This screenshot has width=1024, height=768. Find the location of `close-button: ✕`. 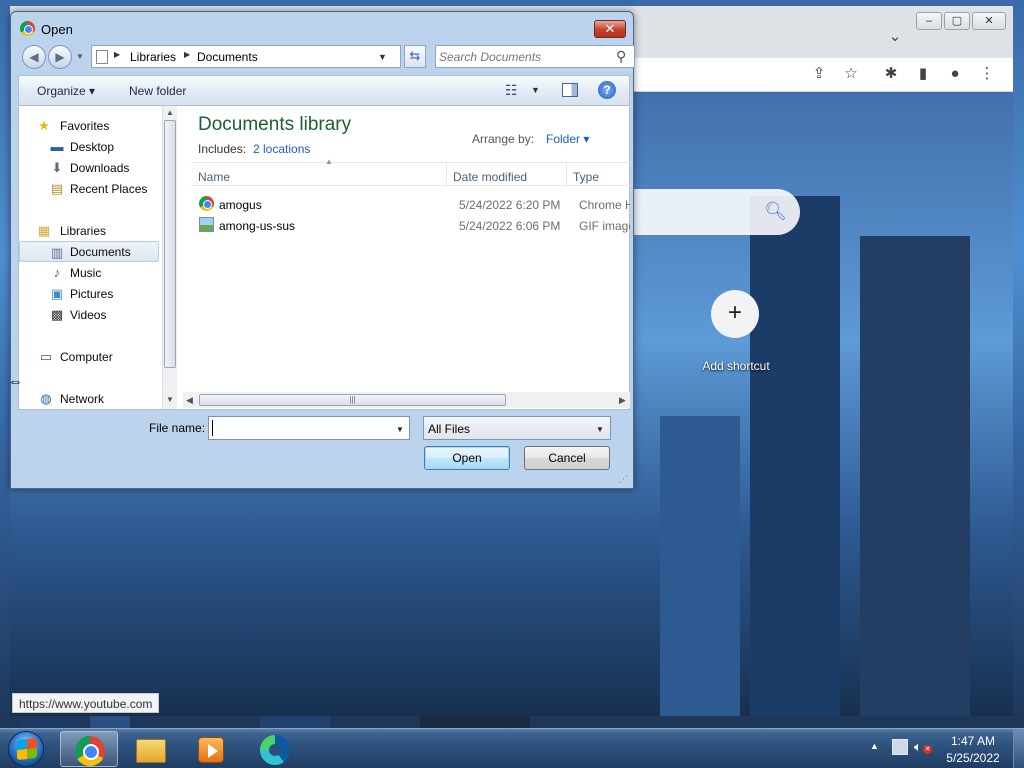

close-button: ✕ is located at coordinates (610, 29).